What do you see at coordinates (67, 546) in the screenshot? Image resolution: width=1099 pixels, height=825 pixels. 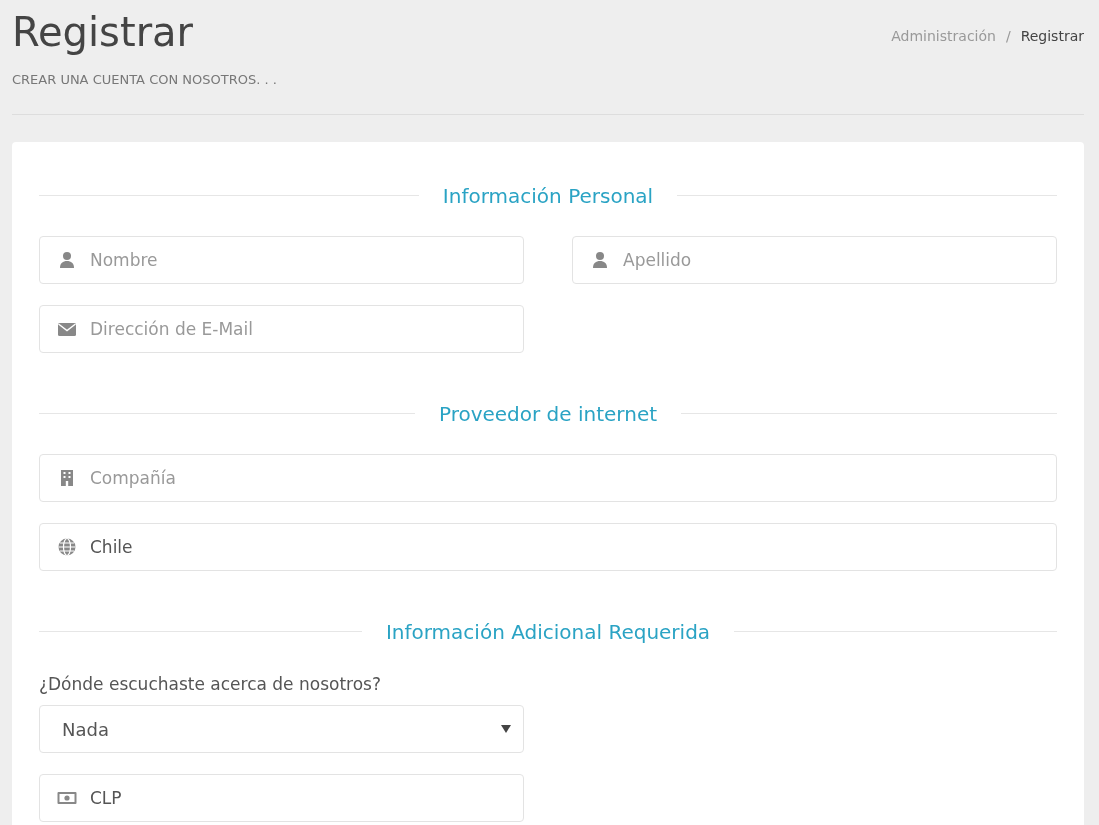 I see `globe-icon` at bounding box center [67, 546].